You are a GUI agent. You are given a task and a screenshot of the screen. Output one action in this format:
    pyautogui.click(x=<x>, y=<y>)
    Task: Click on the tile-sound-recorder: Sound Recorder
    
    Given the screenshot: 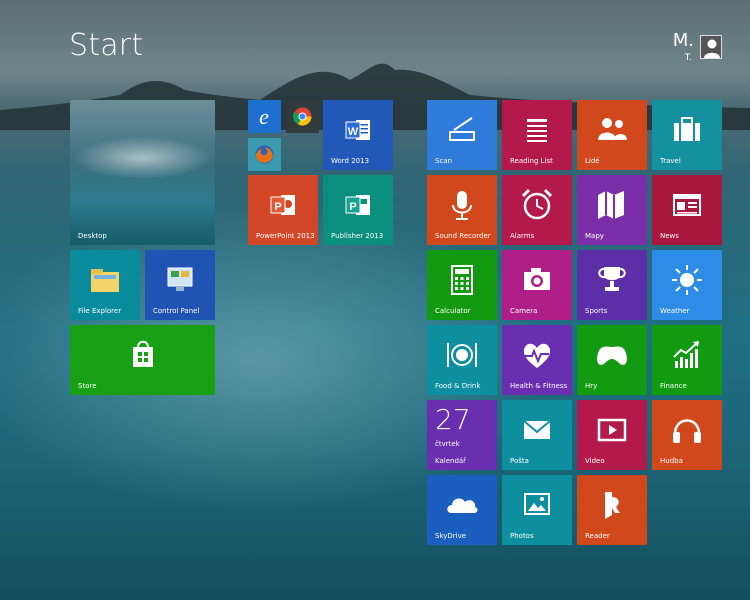 What is the action you would take?
    pyautogui.click(x=462, y=210)
    